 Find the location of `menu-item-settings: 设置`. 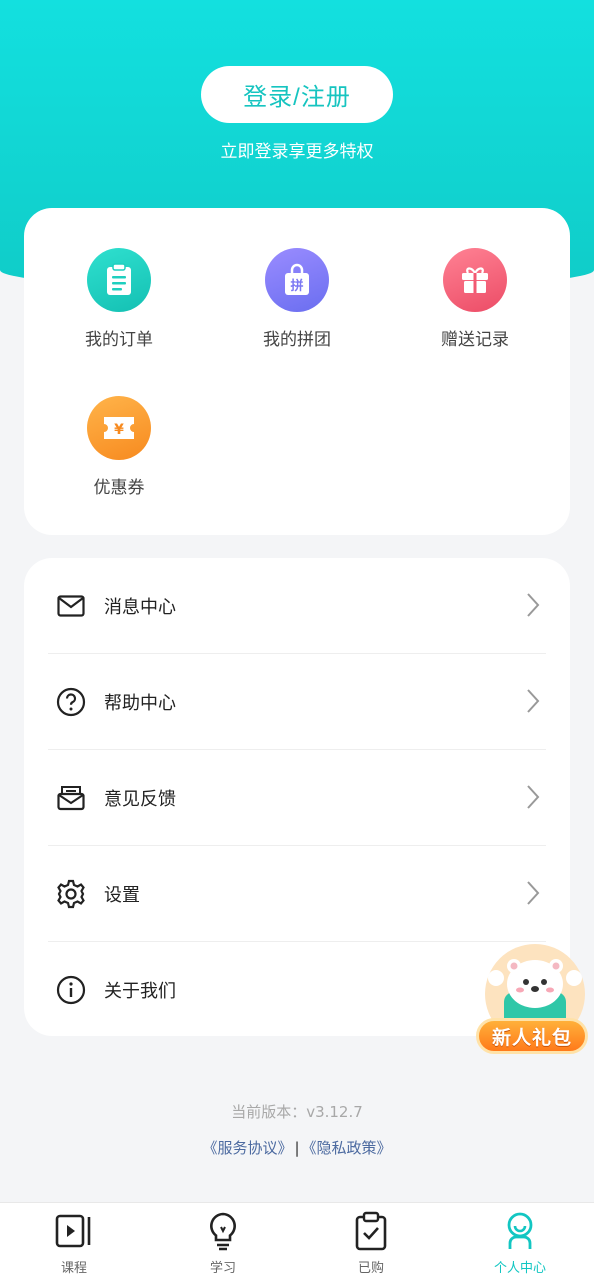

menu-item-settings: 设置 is located at coordinates (297, 893).